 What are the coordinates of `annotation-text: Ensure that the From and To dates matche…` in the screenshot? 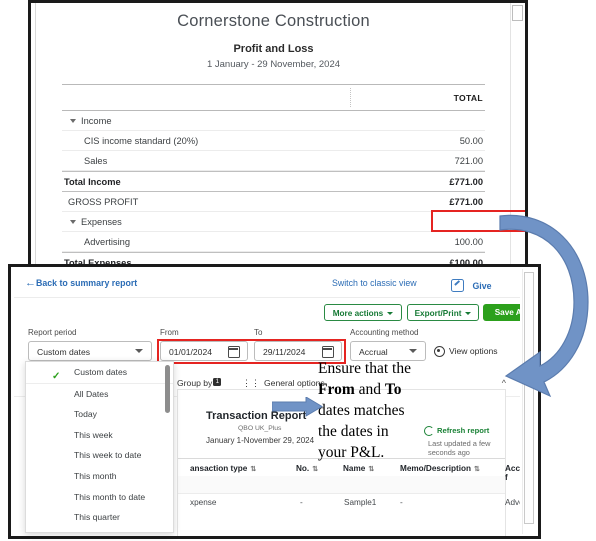 It's located at (393, 410).